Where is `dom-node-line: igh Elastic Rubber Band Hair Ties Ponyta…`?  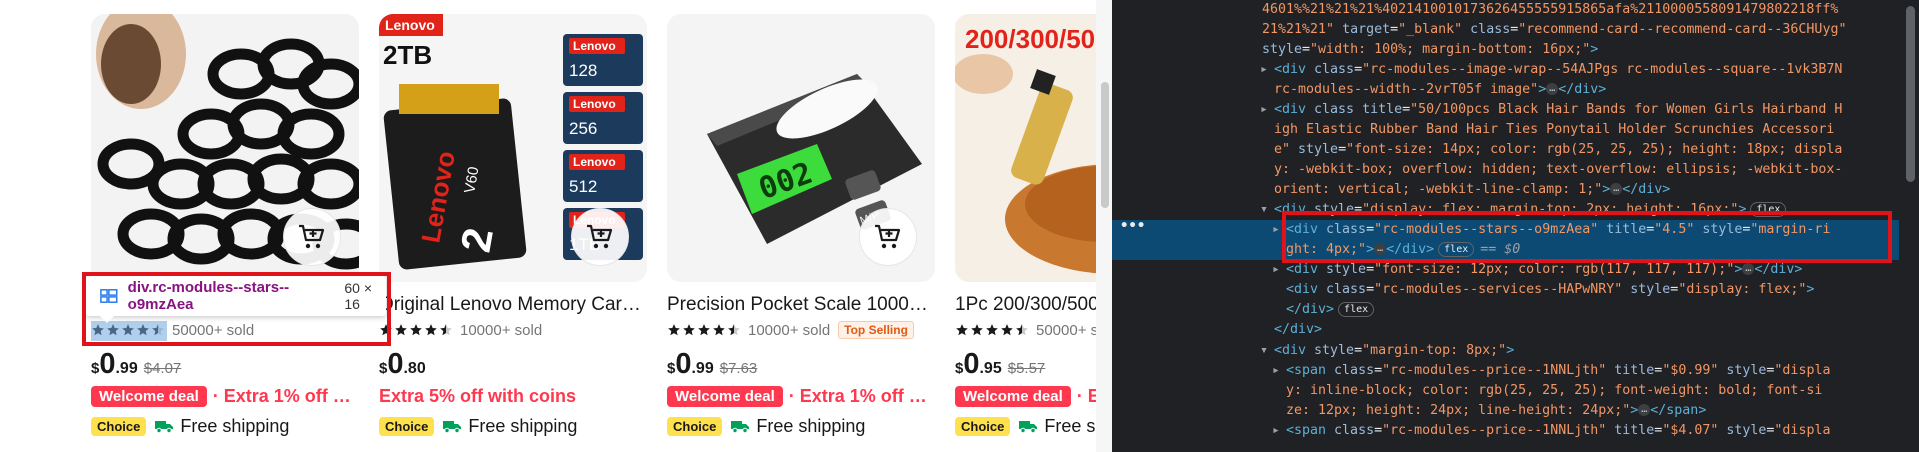 dom-node-line: igh Elastic Rubber Band Hair Ties Ponyta… is located at coordinates (1505, 130).